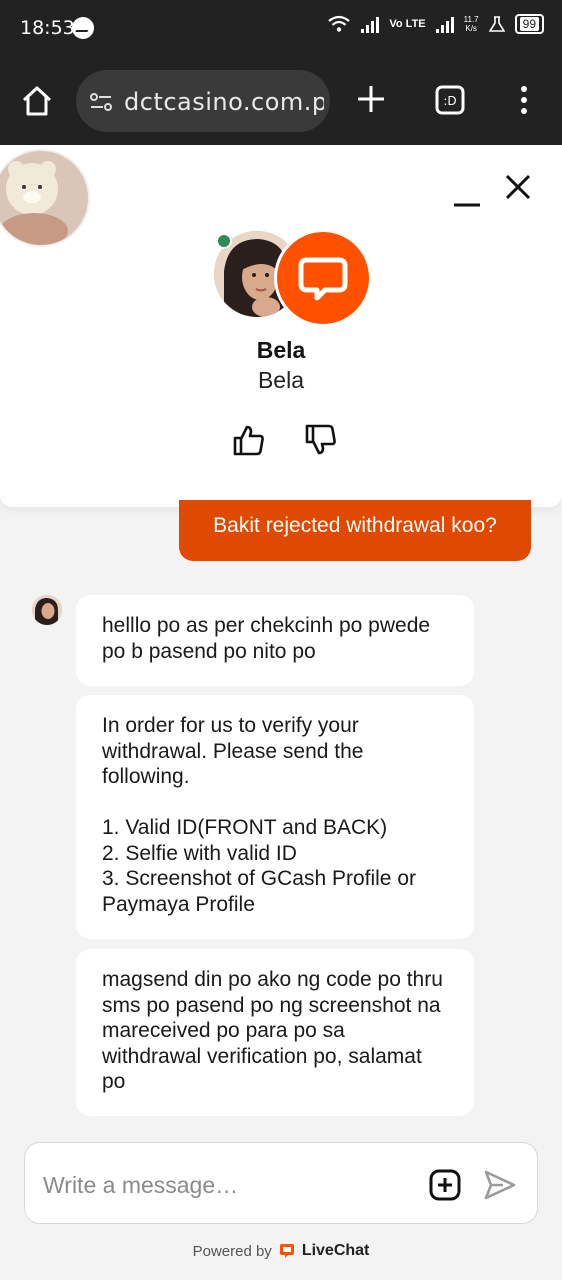 The image size is (562, 1280). Describe the element at coordinates (47, 28) in the screenshot. I see `status-time: 18:53` at that location.